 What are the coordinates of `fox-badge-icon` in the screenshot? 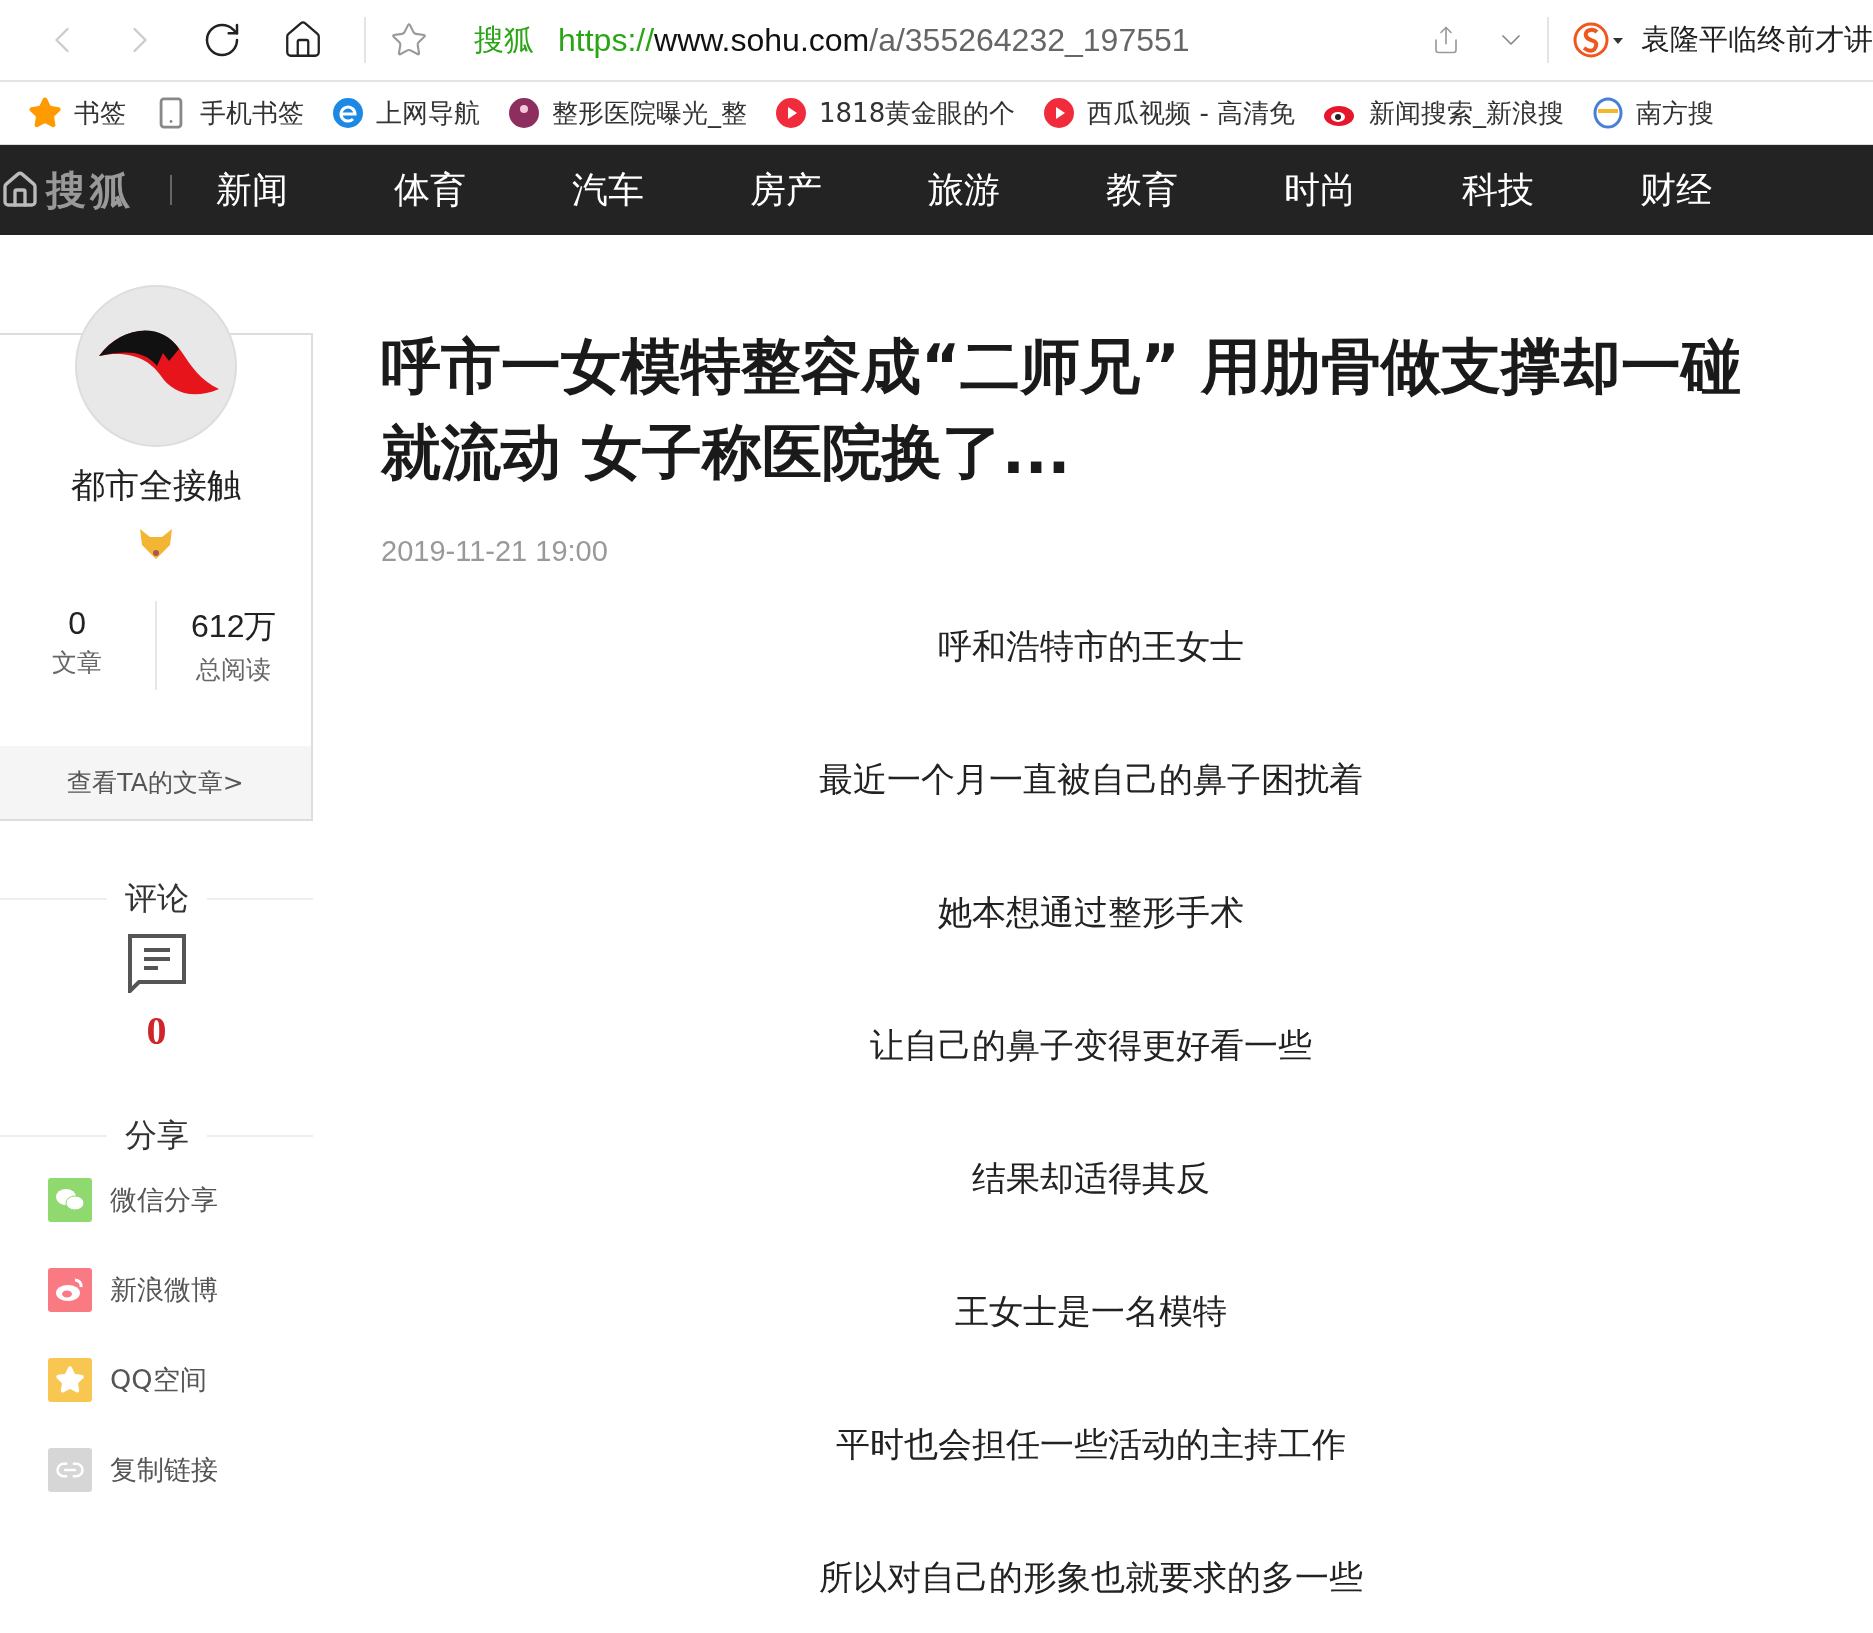 It's located at (155, 544).